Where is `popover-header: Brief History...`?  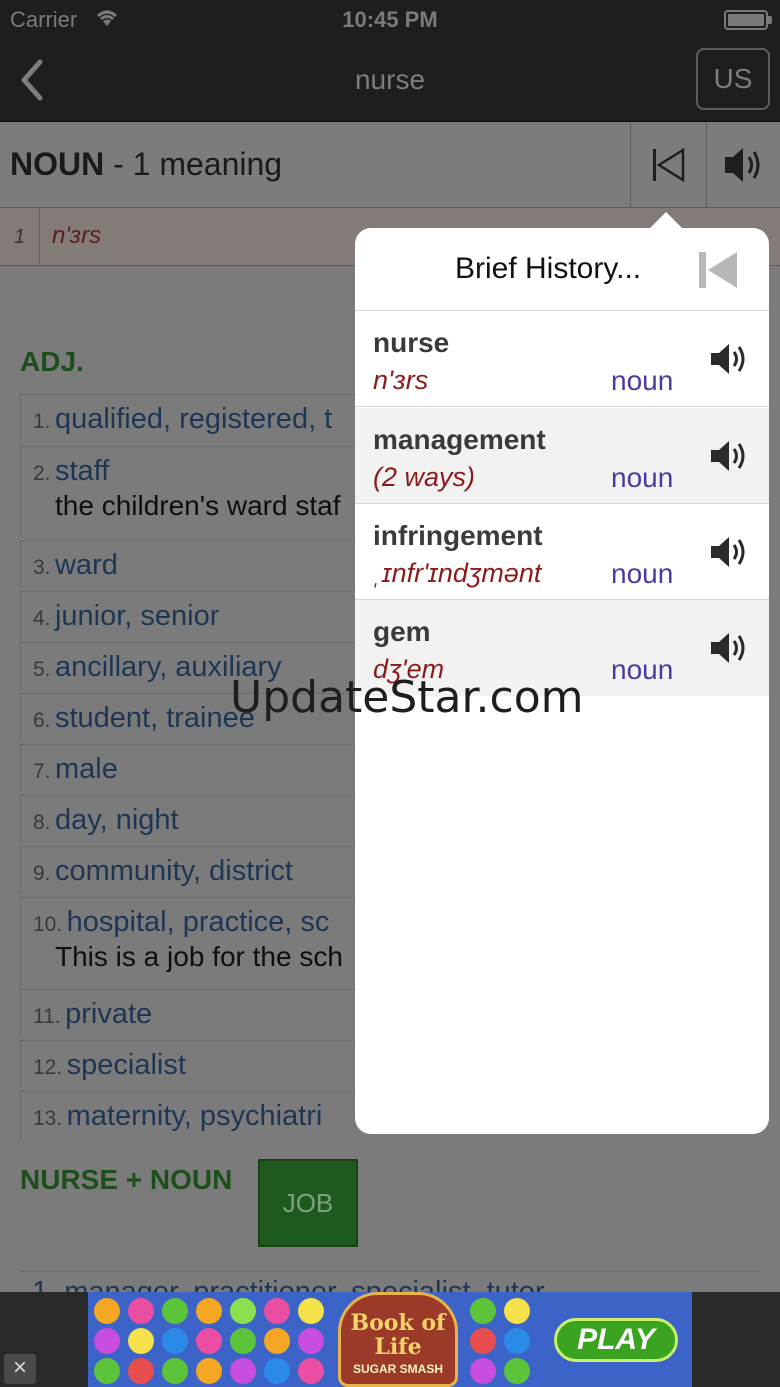 popover-header: Brief History... is located at coordinates (562, 269).